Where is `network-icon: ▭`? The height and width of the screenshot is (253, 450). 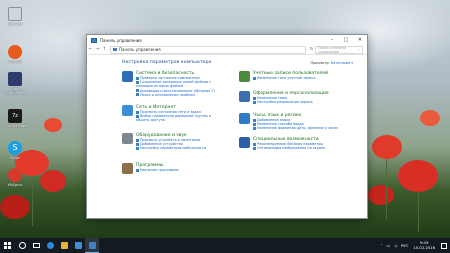 network-icon: ▭ is located at coordinates (388, 245).